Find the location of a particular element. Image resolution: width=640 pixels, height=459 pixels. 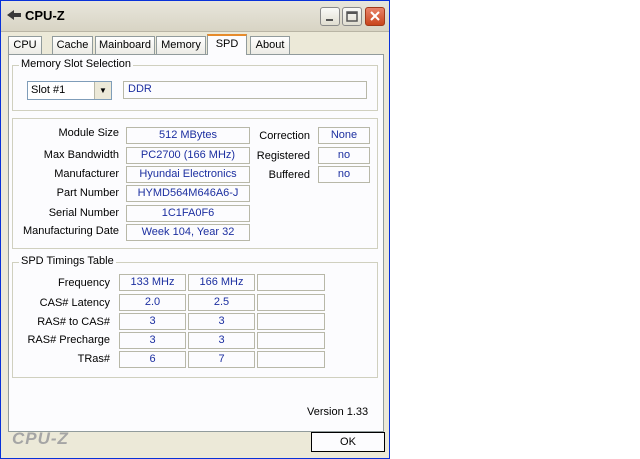

registered-label: Registered is located at coordinates (283, 156).